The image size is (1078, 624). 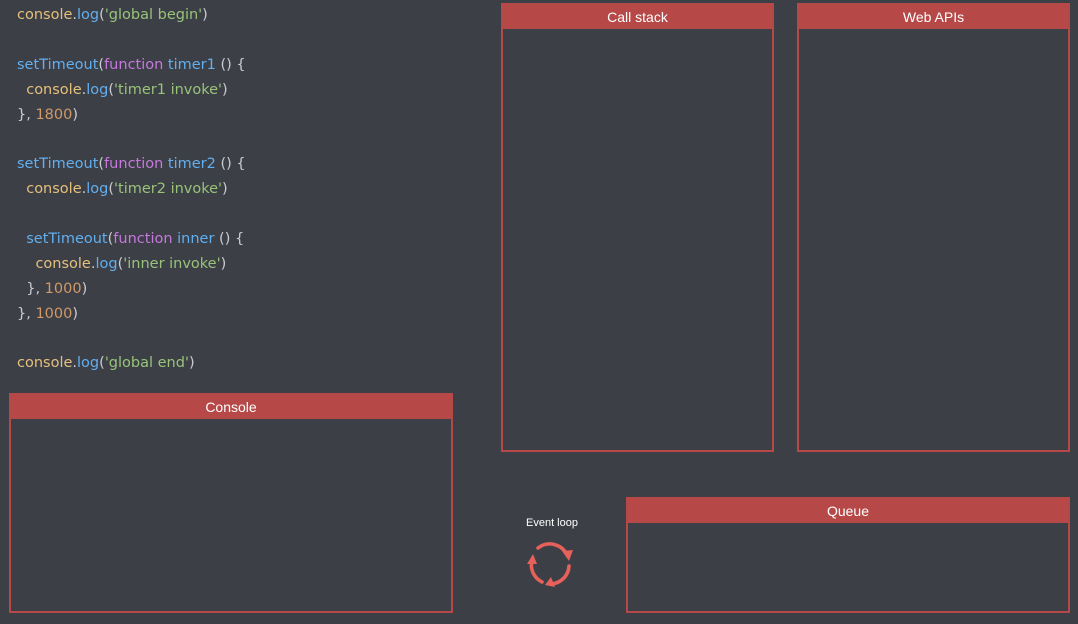 I want to click on console-panel: Console, so click(x=231, y=503).